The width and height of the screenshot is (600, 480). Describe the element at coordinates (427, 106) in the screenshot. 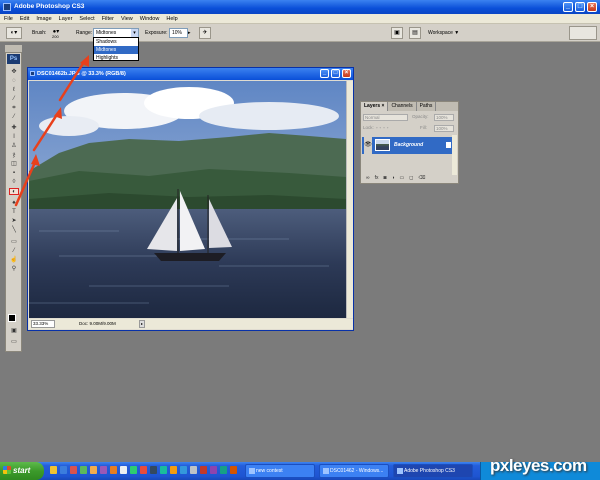

I see `tab-paths: Paths` at that location.